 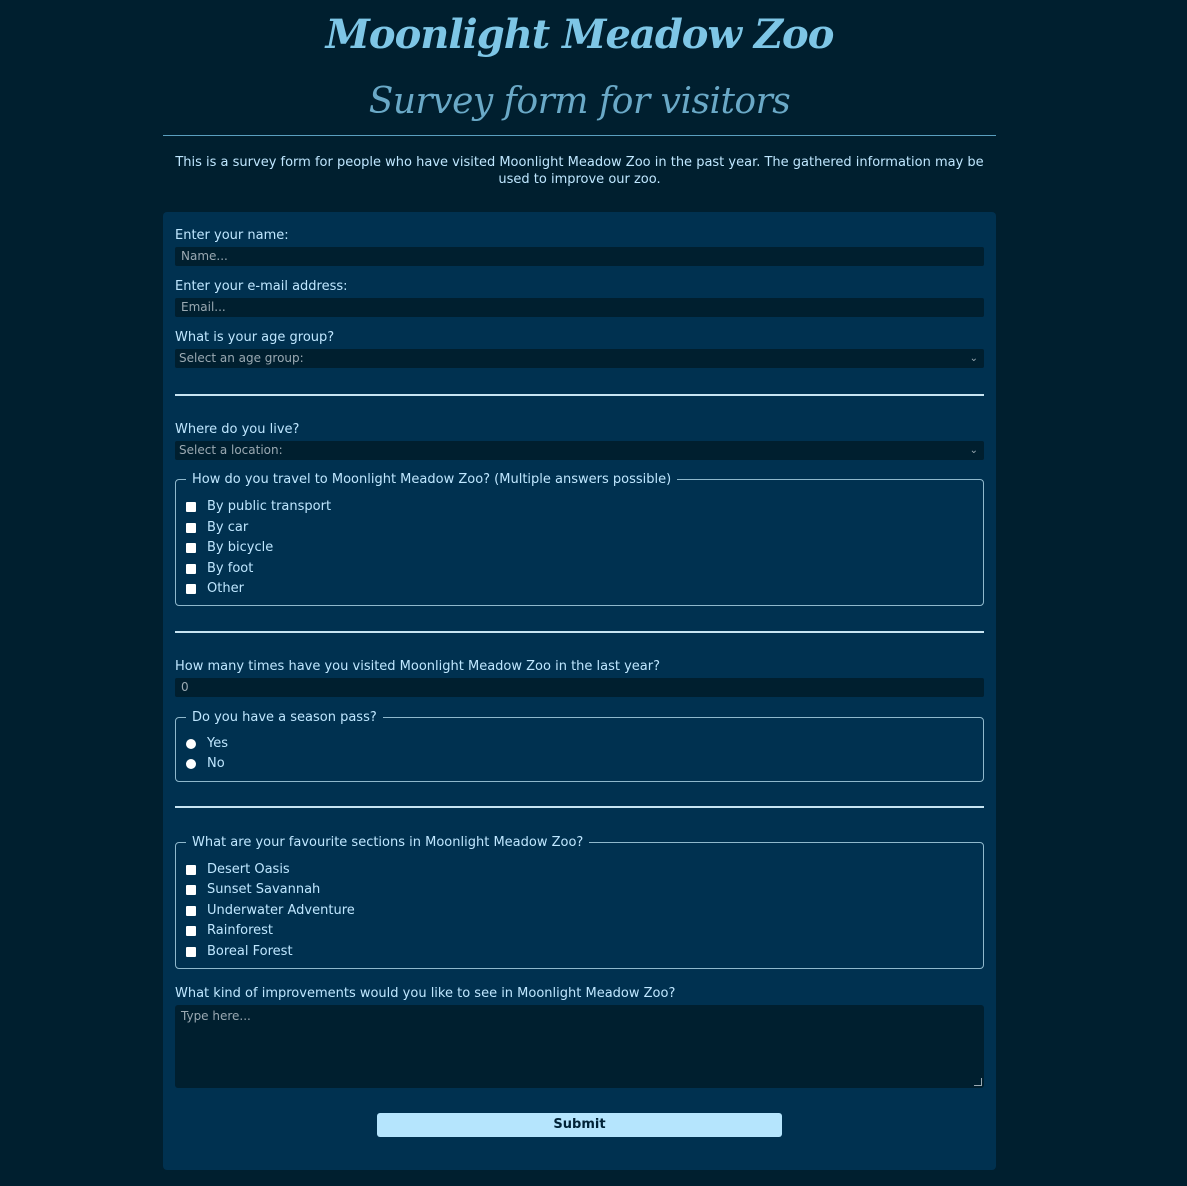 I want to click on option-label: Sunset Savannah, so click(x=264, y=889).